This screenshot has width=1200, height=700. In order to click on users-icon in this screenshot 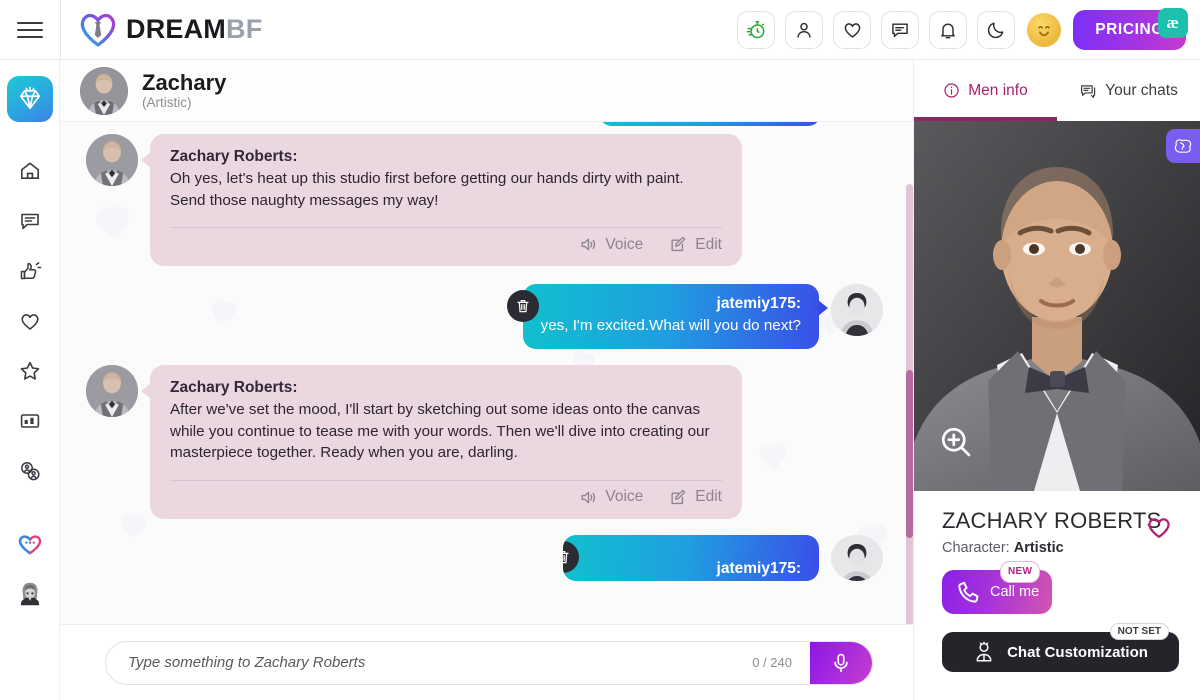, I will do `click(30, 471)`.